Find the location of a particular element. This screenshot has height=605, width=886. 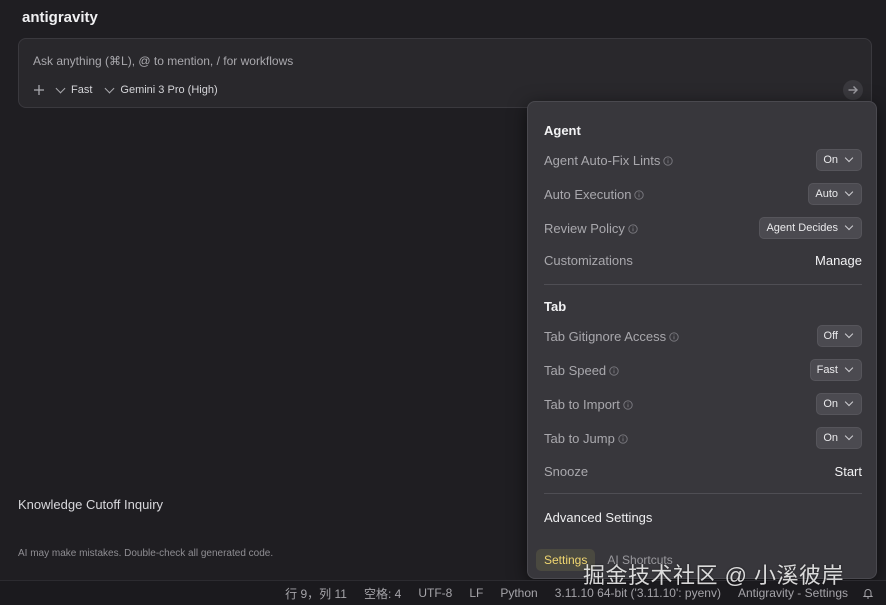

add-context-button is located at coordinates (39, 90).